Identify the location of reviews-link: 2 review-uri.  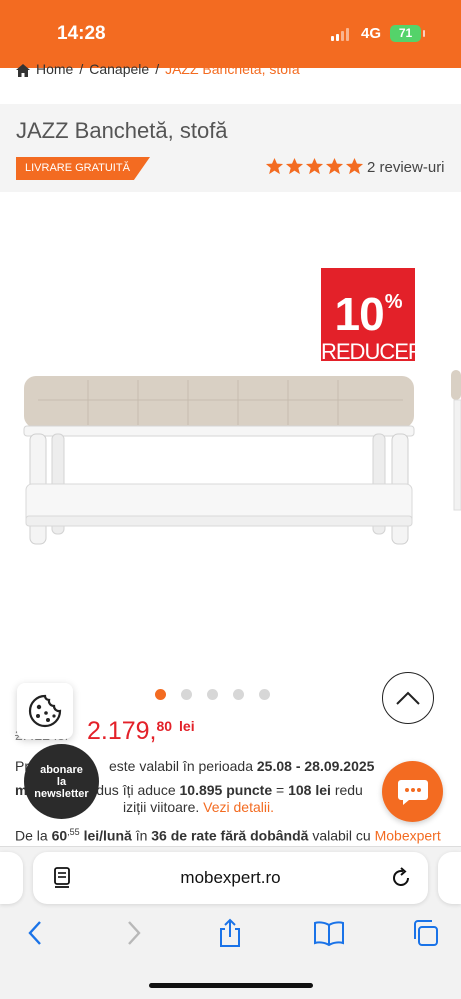
(406, 167).